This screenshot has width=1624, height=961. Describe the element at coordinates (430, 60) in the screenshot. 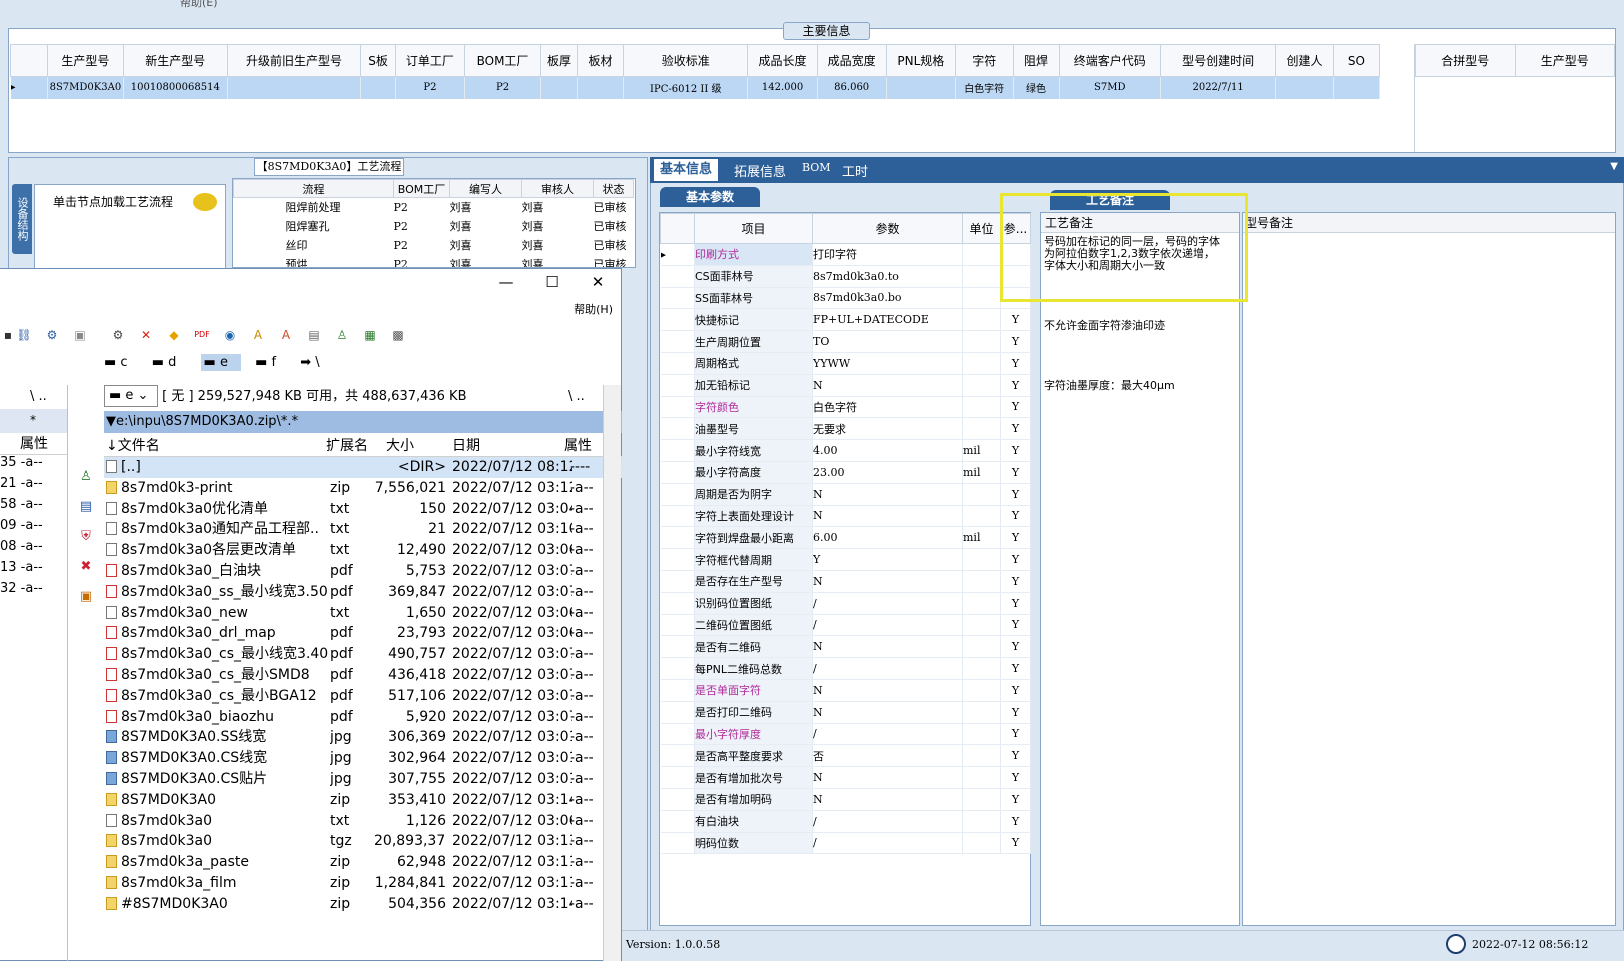

I see `main-col-header: 订单工厂` at that location.